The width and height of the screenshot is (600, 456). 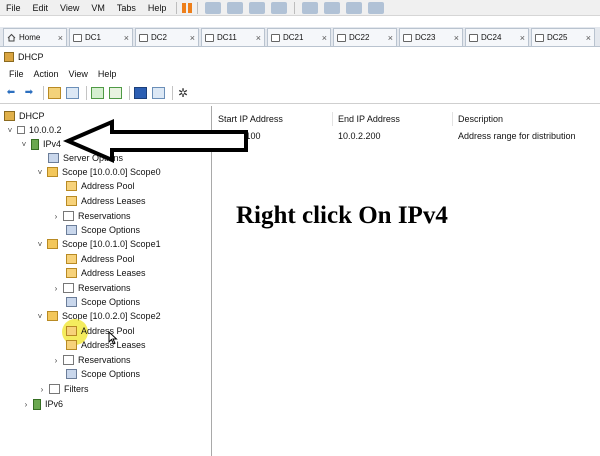 I want to click on tab-dc25: DC25 ×, so click(x=563, y=37).